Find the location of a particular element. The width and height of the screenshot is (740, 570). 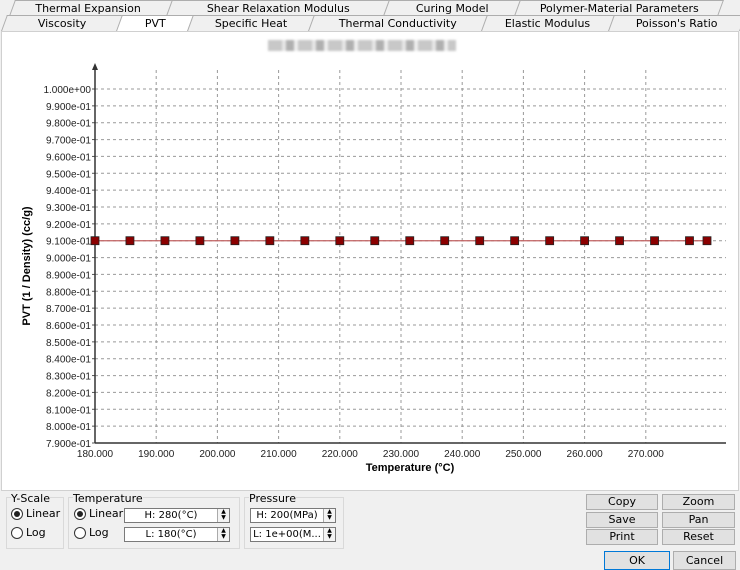

y-axis-arrow-icon is located at coordinates (95, 66).